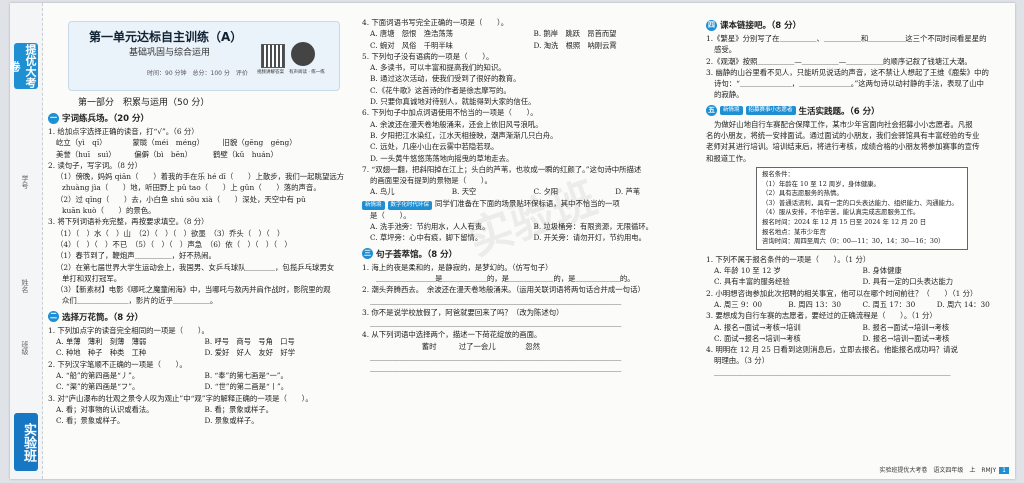  What do you see at coordinates (200, 131) in the screenshot?
I see `question-line: 1. 给加点字选择正确的读音，打“√”。（6 分）` at bounding box center [200, 131].